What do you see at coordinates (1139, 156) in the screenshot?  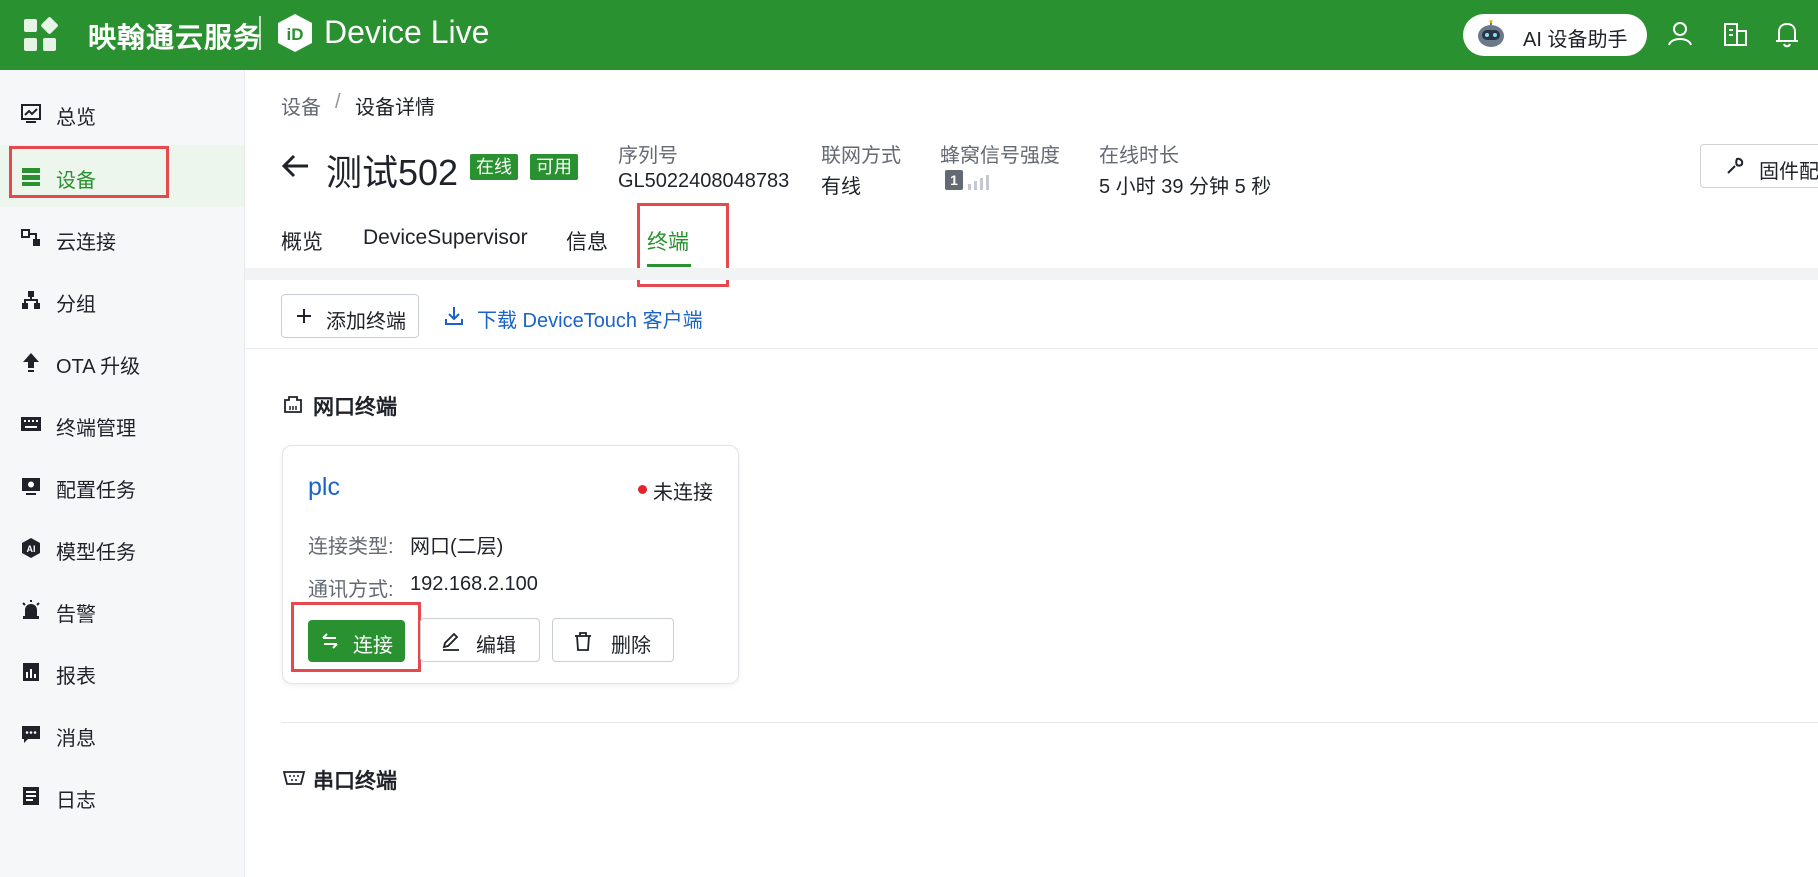 I see `uptime-label: 在线时长` at bounding box center [1139, 156].